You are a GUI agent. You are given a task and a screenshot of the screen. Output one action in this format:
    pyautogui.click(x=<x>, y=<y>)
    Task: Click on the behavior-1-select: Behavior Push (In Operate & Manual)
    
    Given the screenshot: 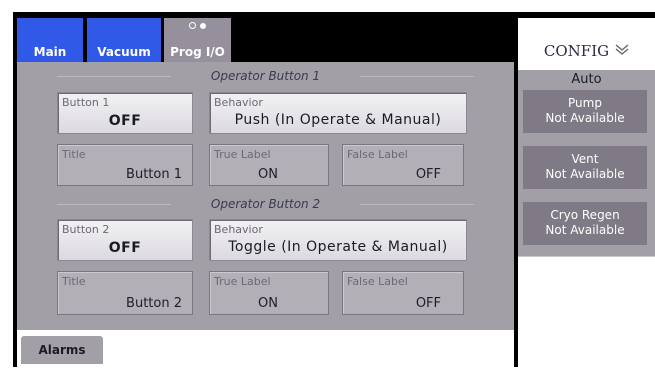 What is the action you would take?
    pyautogui.click(x=338, y=113)
    